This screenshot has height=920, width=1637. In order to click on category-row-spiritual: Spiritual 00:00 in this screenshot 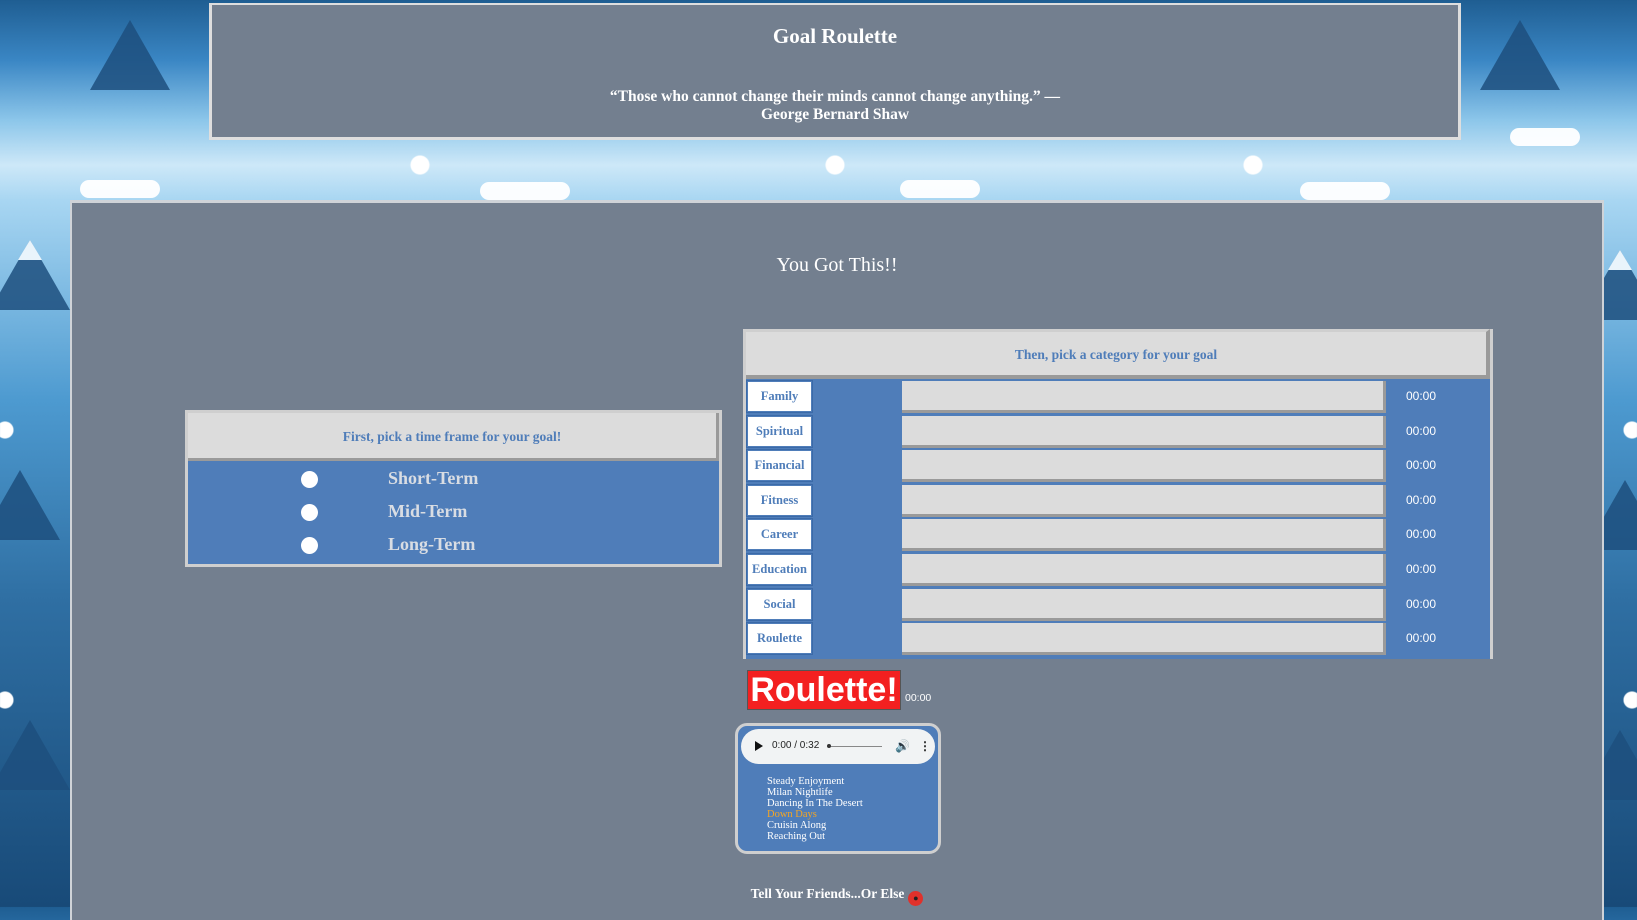, I will do `click(1118, 431)`.